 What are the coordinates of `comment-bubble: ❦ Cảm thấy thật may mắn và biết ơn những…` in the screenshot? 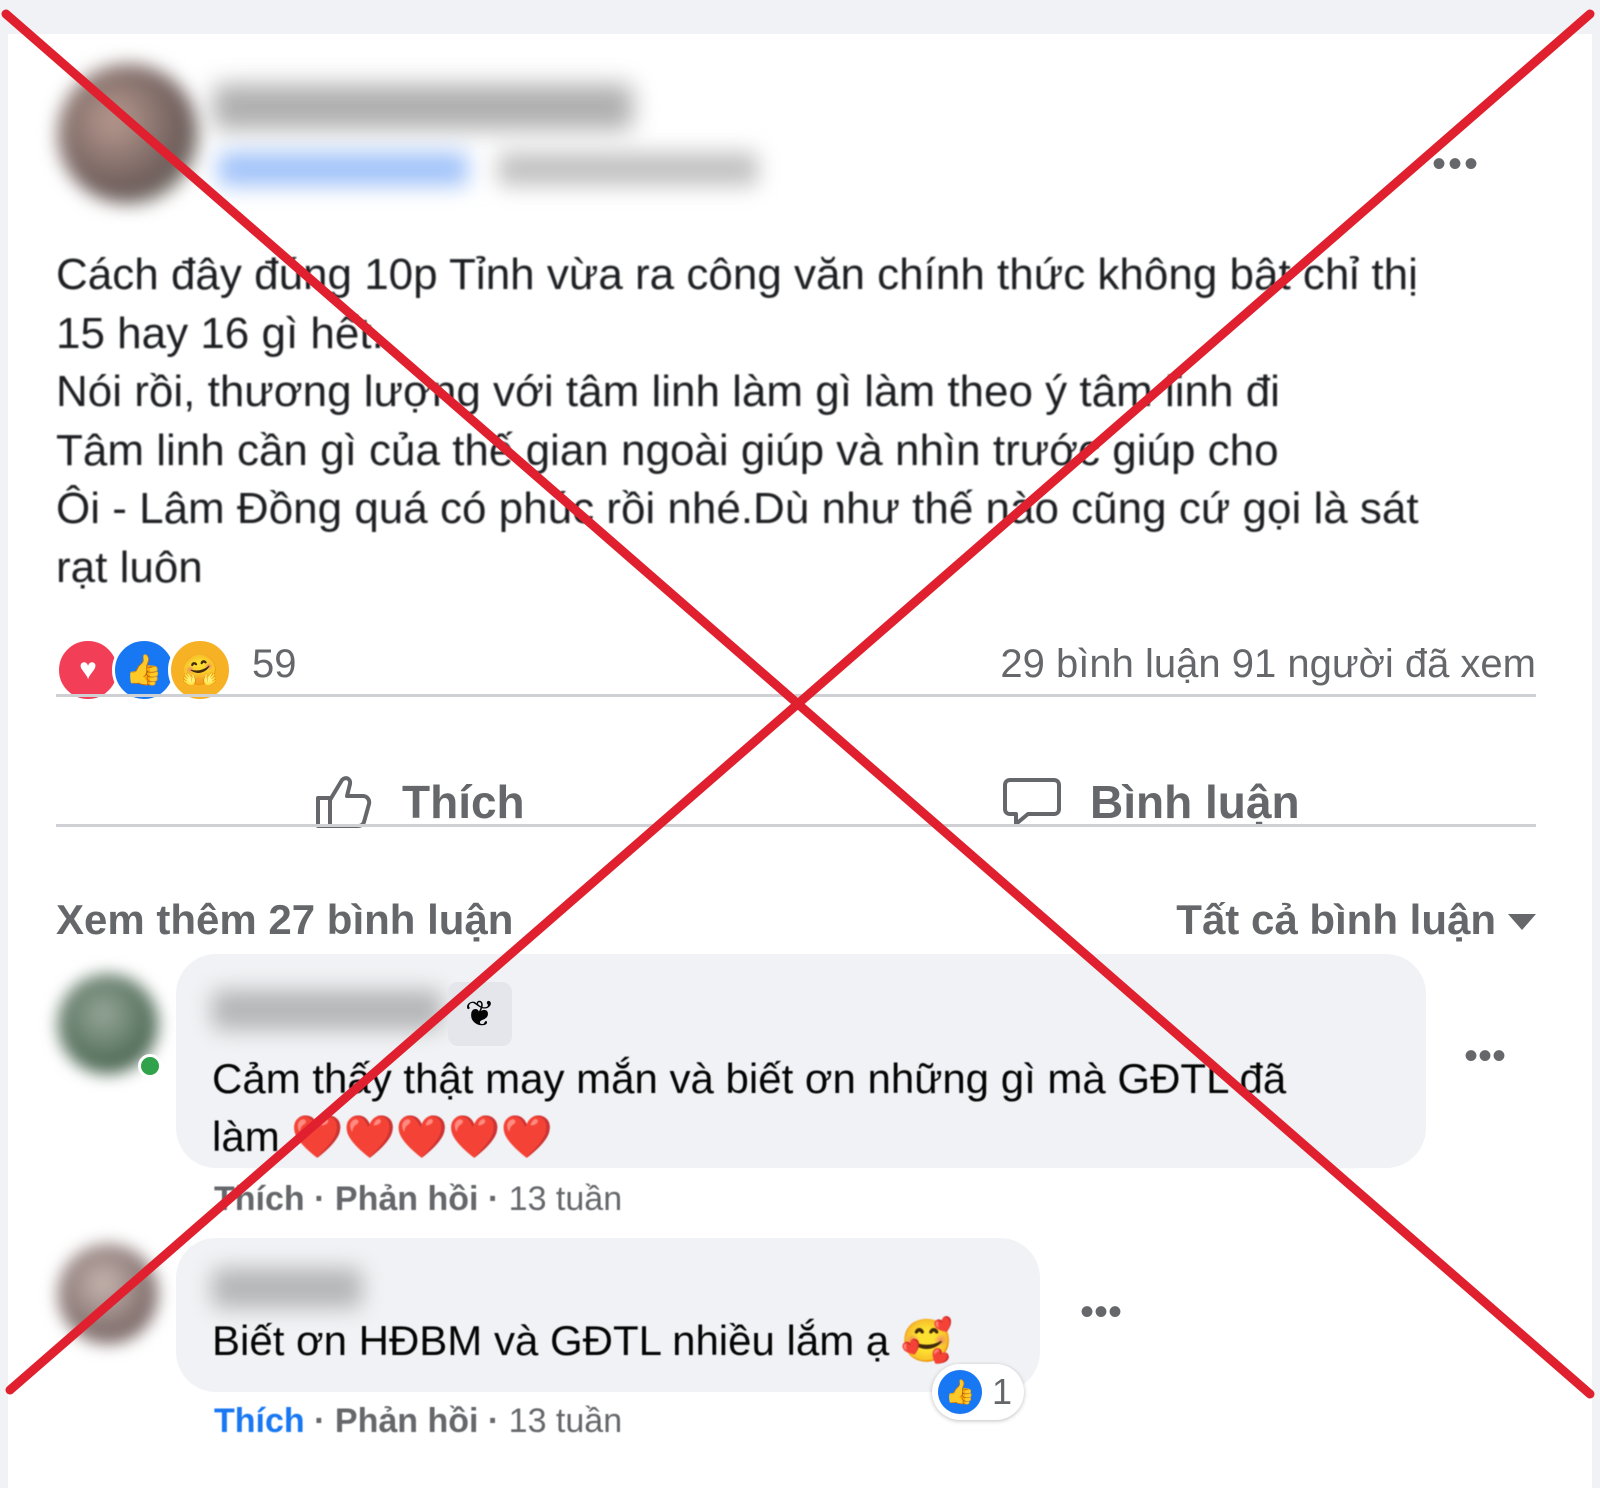 It's located at (801, 1061).